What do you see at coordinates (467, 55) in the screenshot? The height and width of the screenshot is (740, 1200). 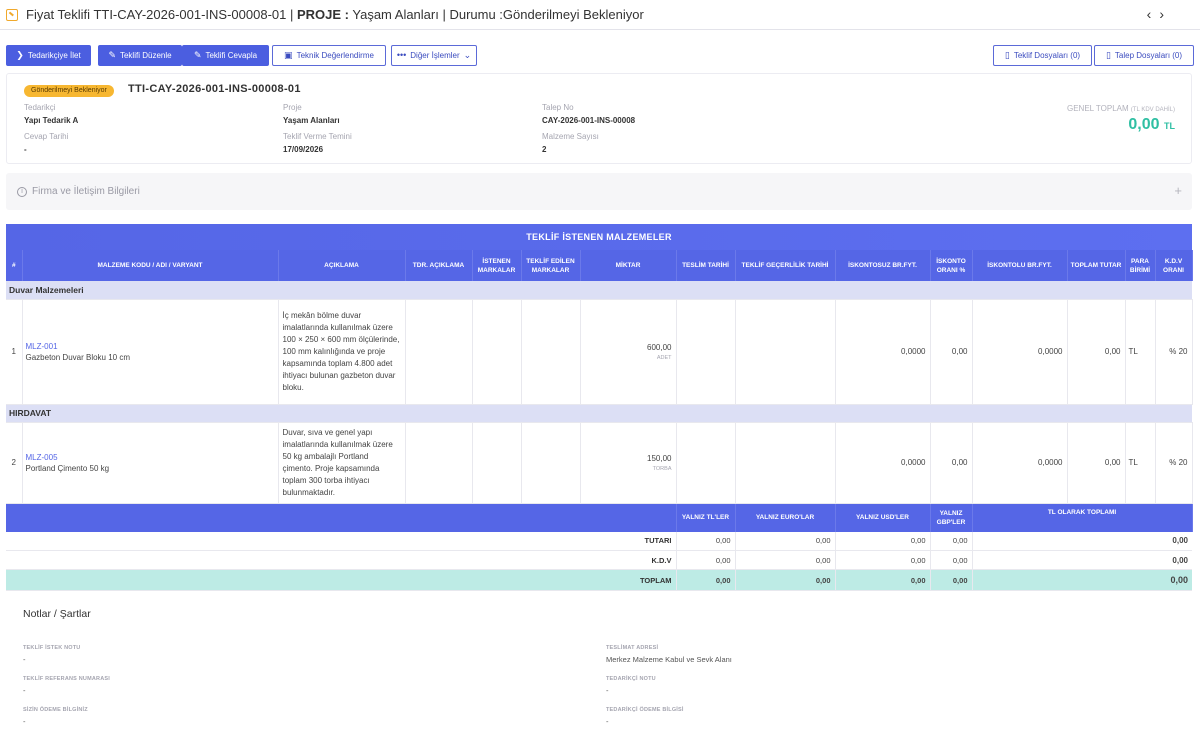 I see `chevron-down-icon: ⌄` at bounding box center [467, 55].